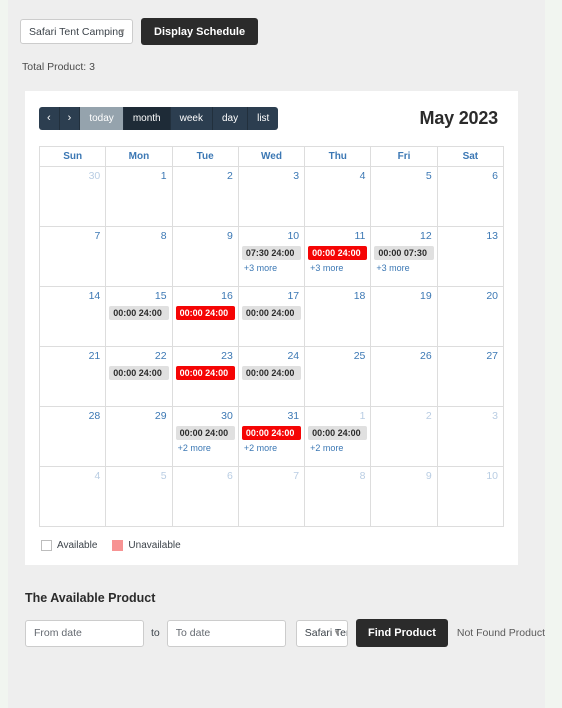  What do you see at coordinates (271, 253) in the screenshot?
I see `calendar-event: 07:30 24:00` at bounding box center [271, 253].